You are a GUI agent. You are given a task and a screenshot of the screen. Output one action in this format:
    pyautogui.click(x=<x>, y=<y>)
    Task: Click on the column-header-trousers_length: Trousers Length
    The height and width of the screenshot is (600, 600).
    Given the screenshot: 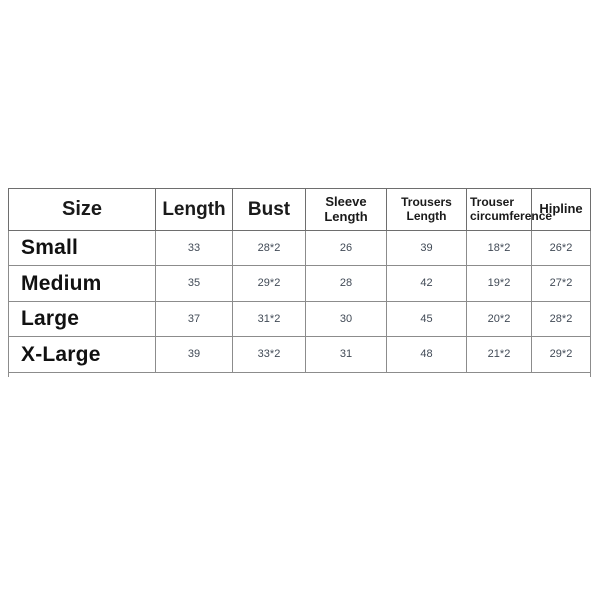 What is the action you would take?
    pyautogui.click(x=426, y=209)
    